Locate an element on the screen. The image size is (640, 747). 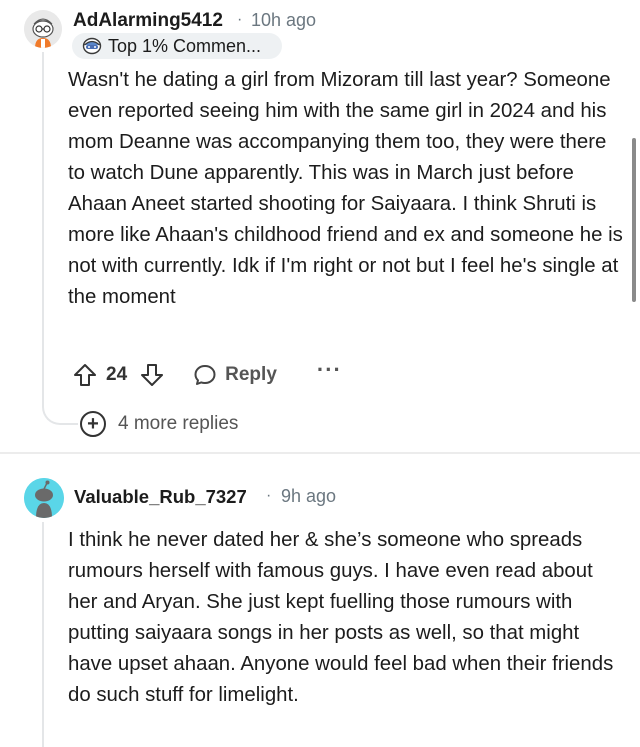
more-replies-button: + 4 more replies is located at coordinates (159, 424).